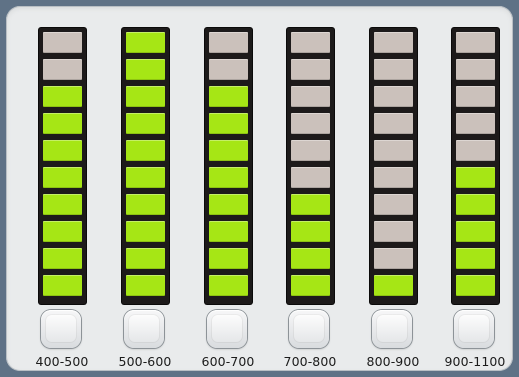 Image resolution: width=519 pixels, height=377 pixels. I want to click on channel-800-900: 800-900, so click(393, 191).